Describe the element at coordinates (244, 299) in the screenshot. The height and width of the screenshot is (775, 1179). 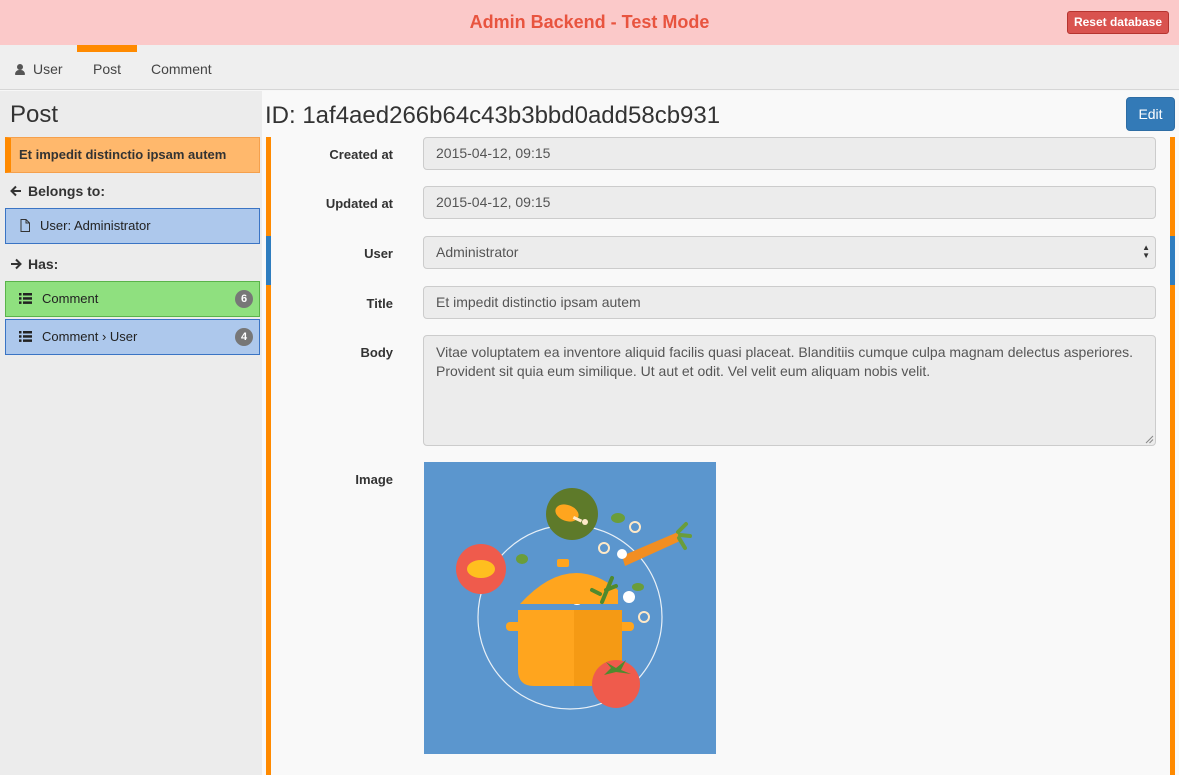
I see `comment-count-badge: 6` at that location.